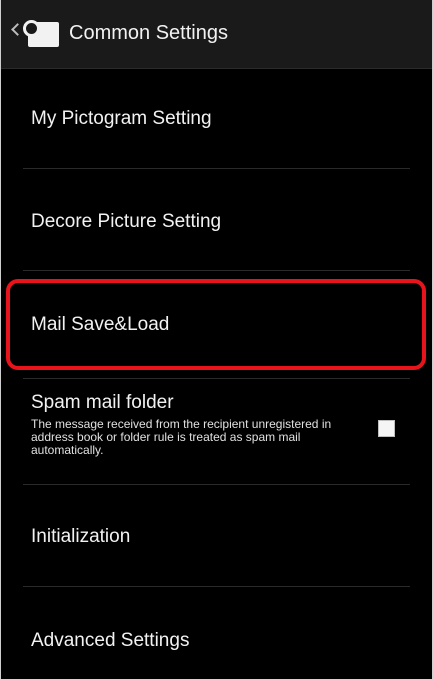 The image size is (433, 679). What do you see at coordinates (121, 118) in the screenshot?
I see `setting-label: My Pictogram Setting` at bounding box center [121, 118].